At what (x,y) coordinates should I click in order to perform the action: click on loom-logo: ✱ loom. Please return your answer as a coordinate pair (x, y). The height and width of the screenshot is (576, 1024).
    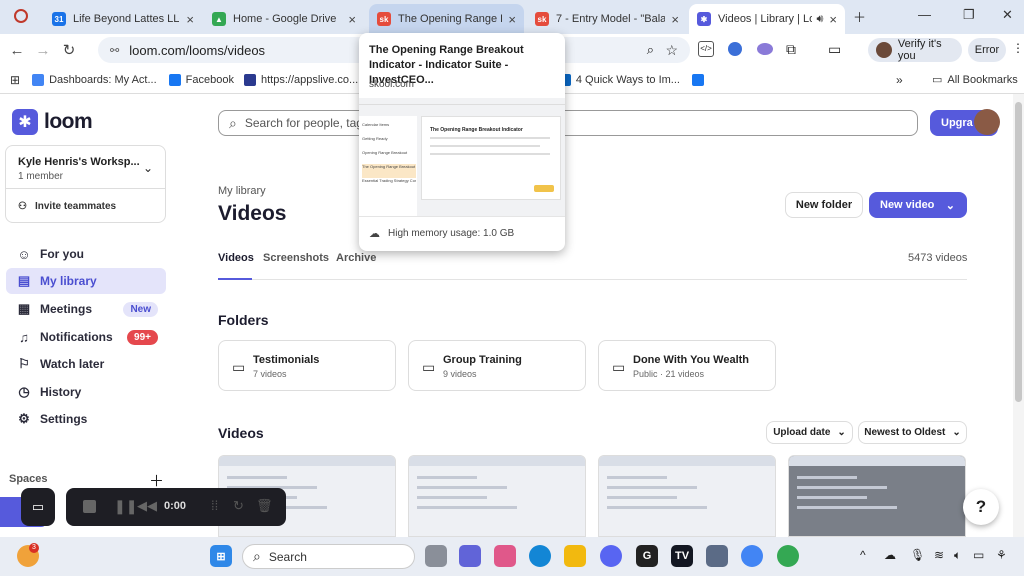
    Looking at the image, I should click on (52, 122).